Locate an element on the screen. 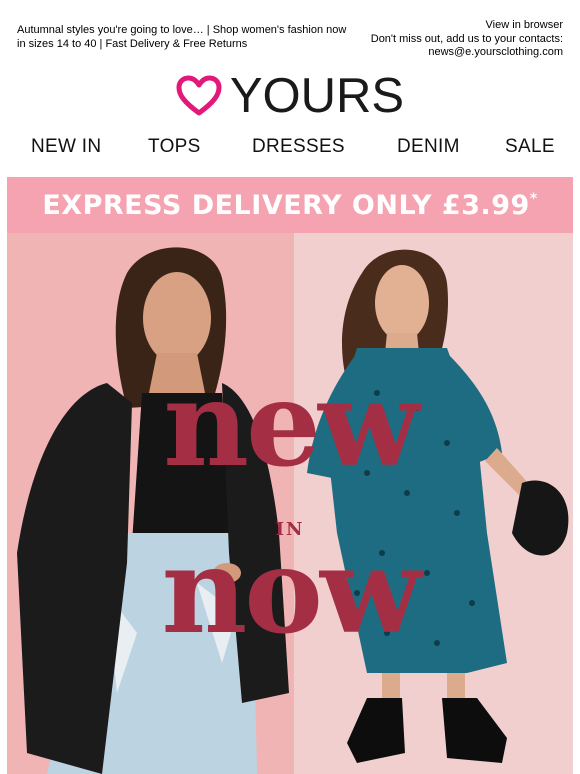  express-delivery-text: EXPRESS DELIVERY ONLY £3.99* is located at coordinates (290, 205).